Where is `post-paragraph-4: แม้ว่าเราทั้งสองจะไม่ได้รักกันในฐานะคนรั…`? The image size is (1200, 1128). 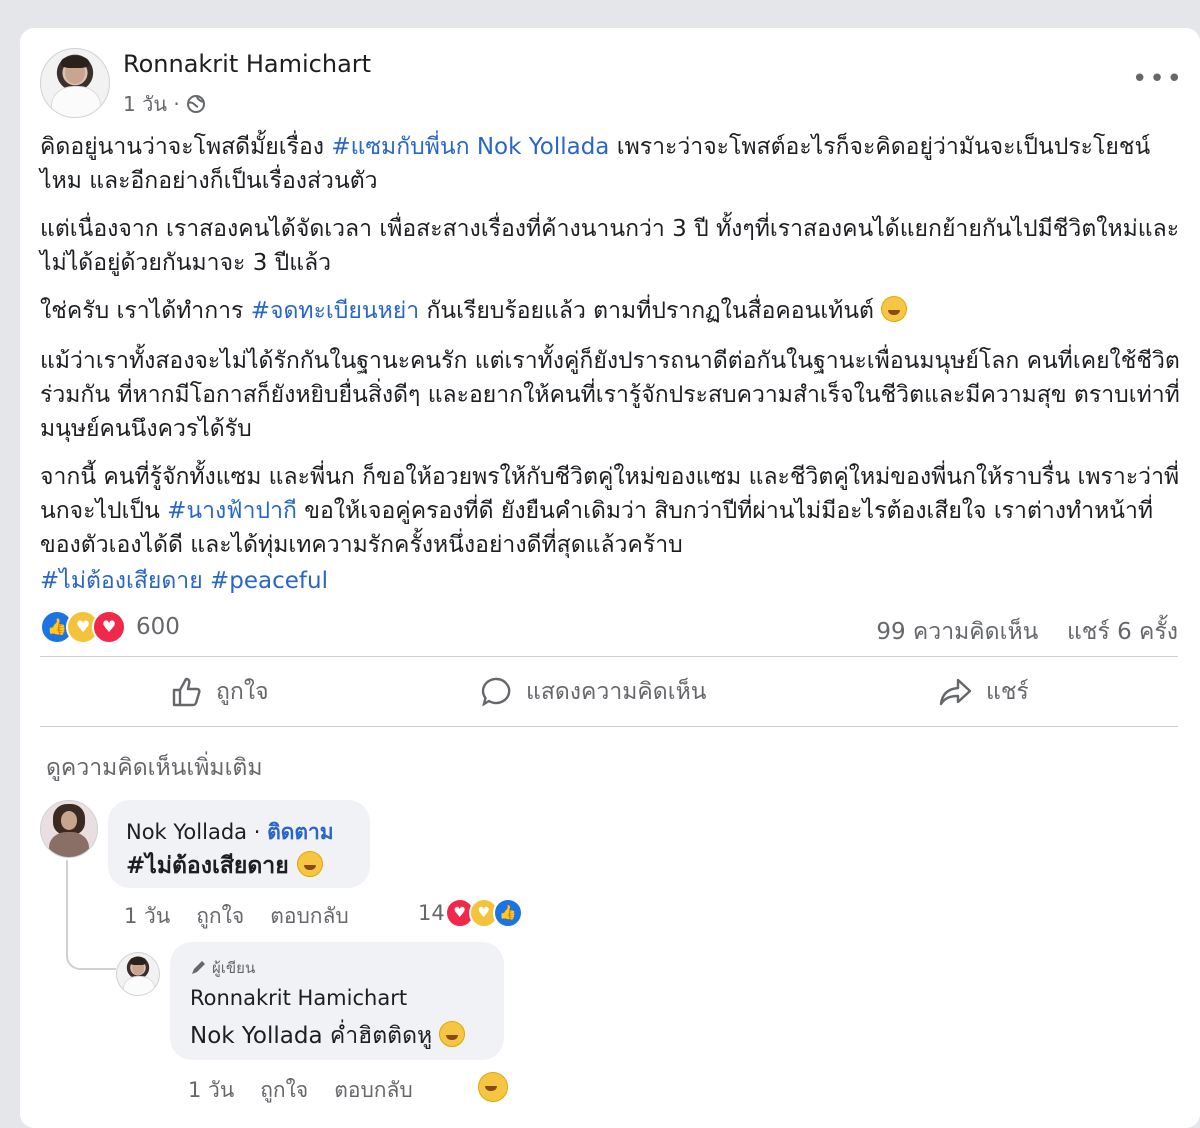
post-paragraph-4: แม้ว่าเราทั้งสองจะไม่ได้รักกันในฐานะคนรั… is located at coordinates (610, 395).